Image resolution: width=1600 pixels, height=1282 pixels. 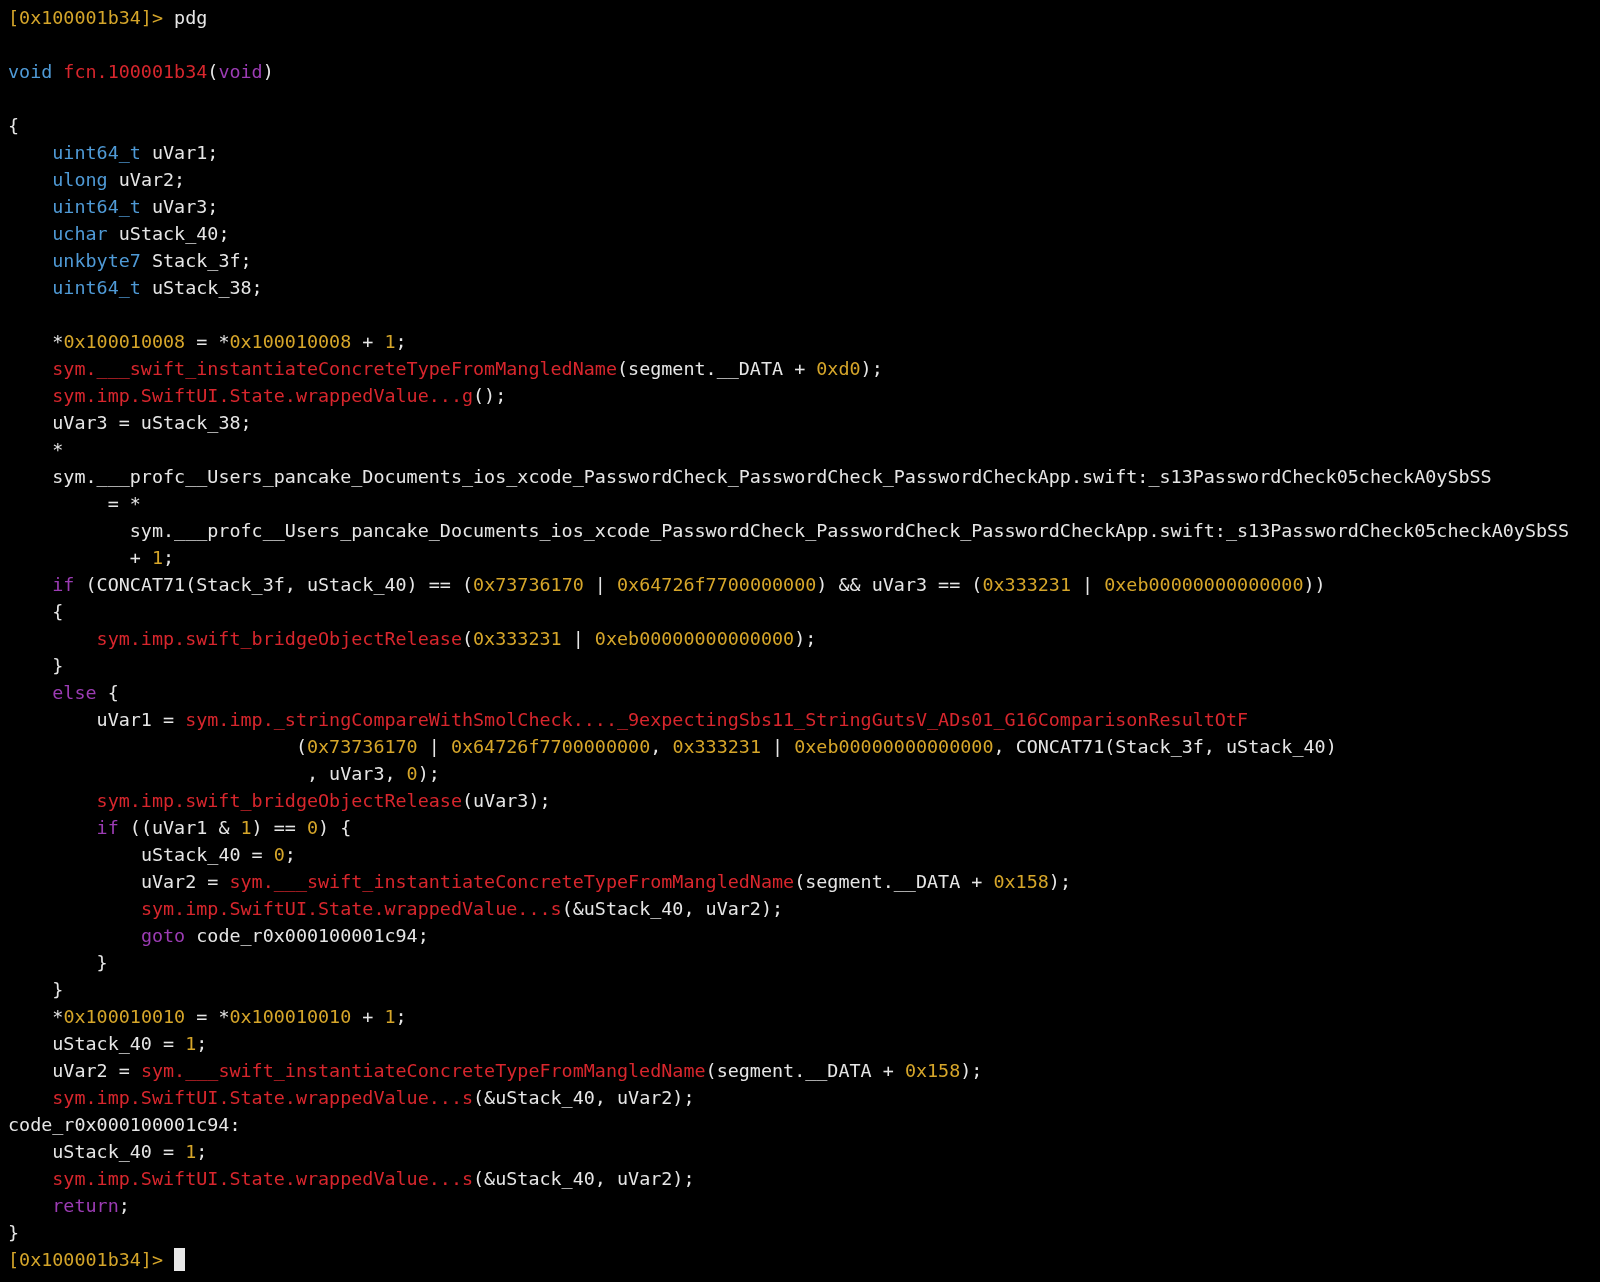 What do you see at coordinates (218, 855) in the screenshot?
I see `code-line: uStack_40 = 0;` at bounding box center [218, 855].